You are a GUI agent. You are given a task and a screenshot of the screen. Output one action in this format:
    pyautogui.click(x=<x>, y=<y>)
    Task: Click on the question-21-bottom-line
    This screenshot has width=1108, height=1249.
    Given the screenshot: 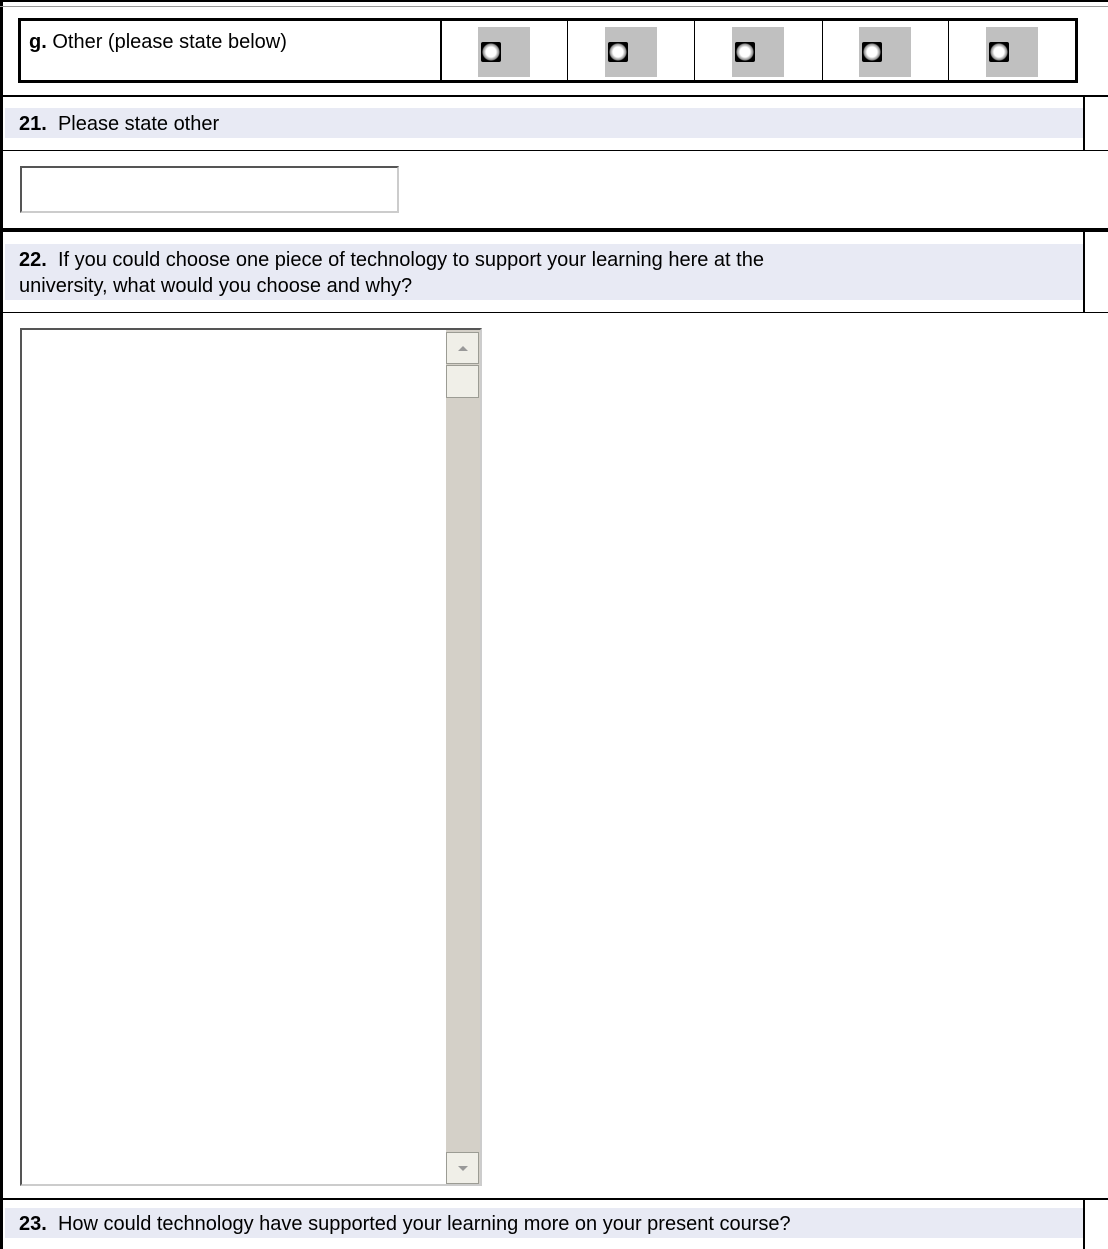 What is the action you would take?
    pyautogui.click(x=554, y=150)
    